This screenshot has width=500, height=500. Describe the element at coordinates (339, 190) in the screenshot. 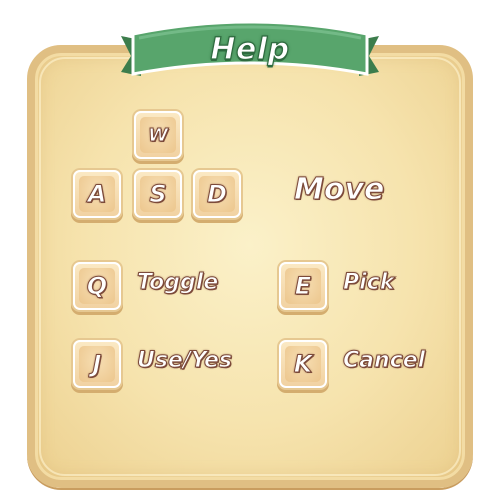

I see `move-label: Move` at that location.